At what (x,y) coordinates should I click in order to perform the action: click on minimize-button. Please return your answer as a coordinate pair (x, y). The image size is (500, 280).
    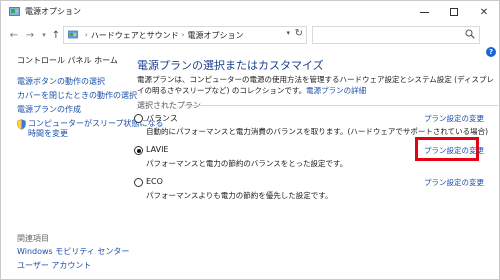
    Looking at the image, I should click on (424, 12).